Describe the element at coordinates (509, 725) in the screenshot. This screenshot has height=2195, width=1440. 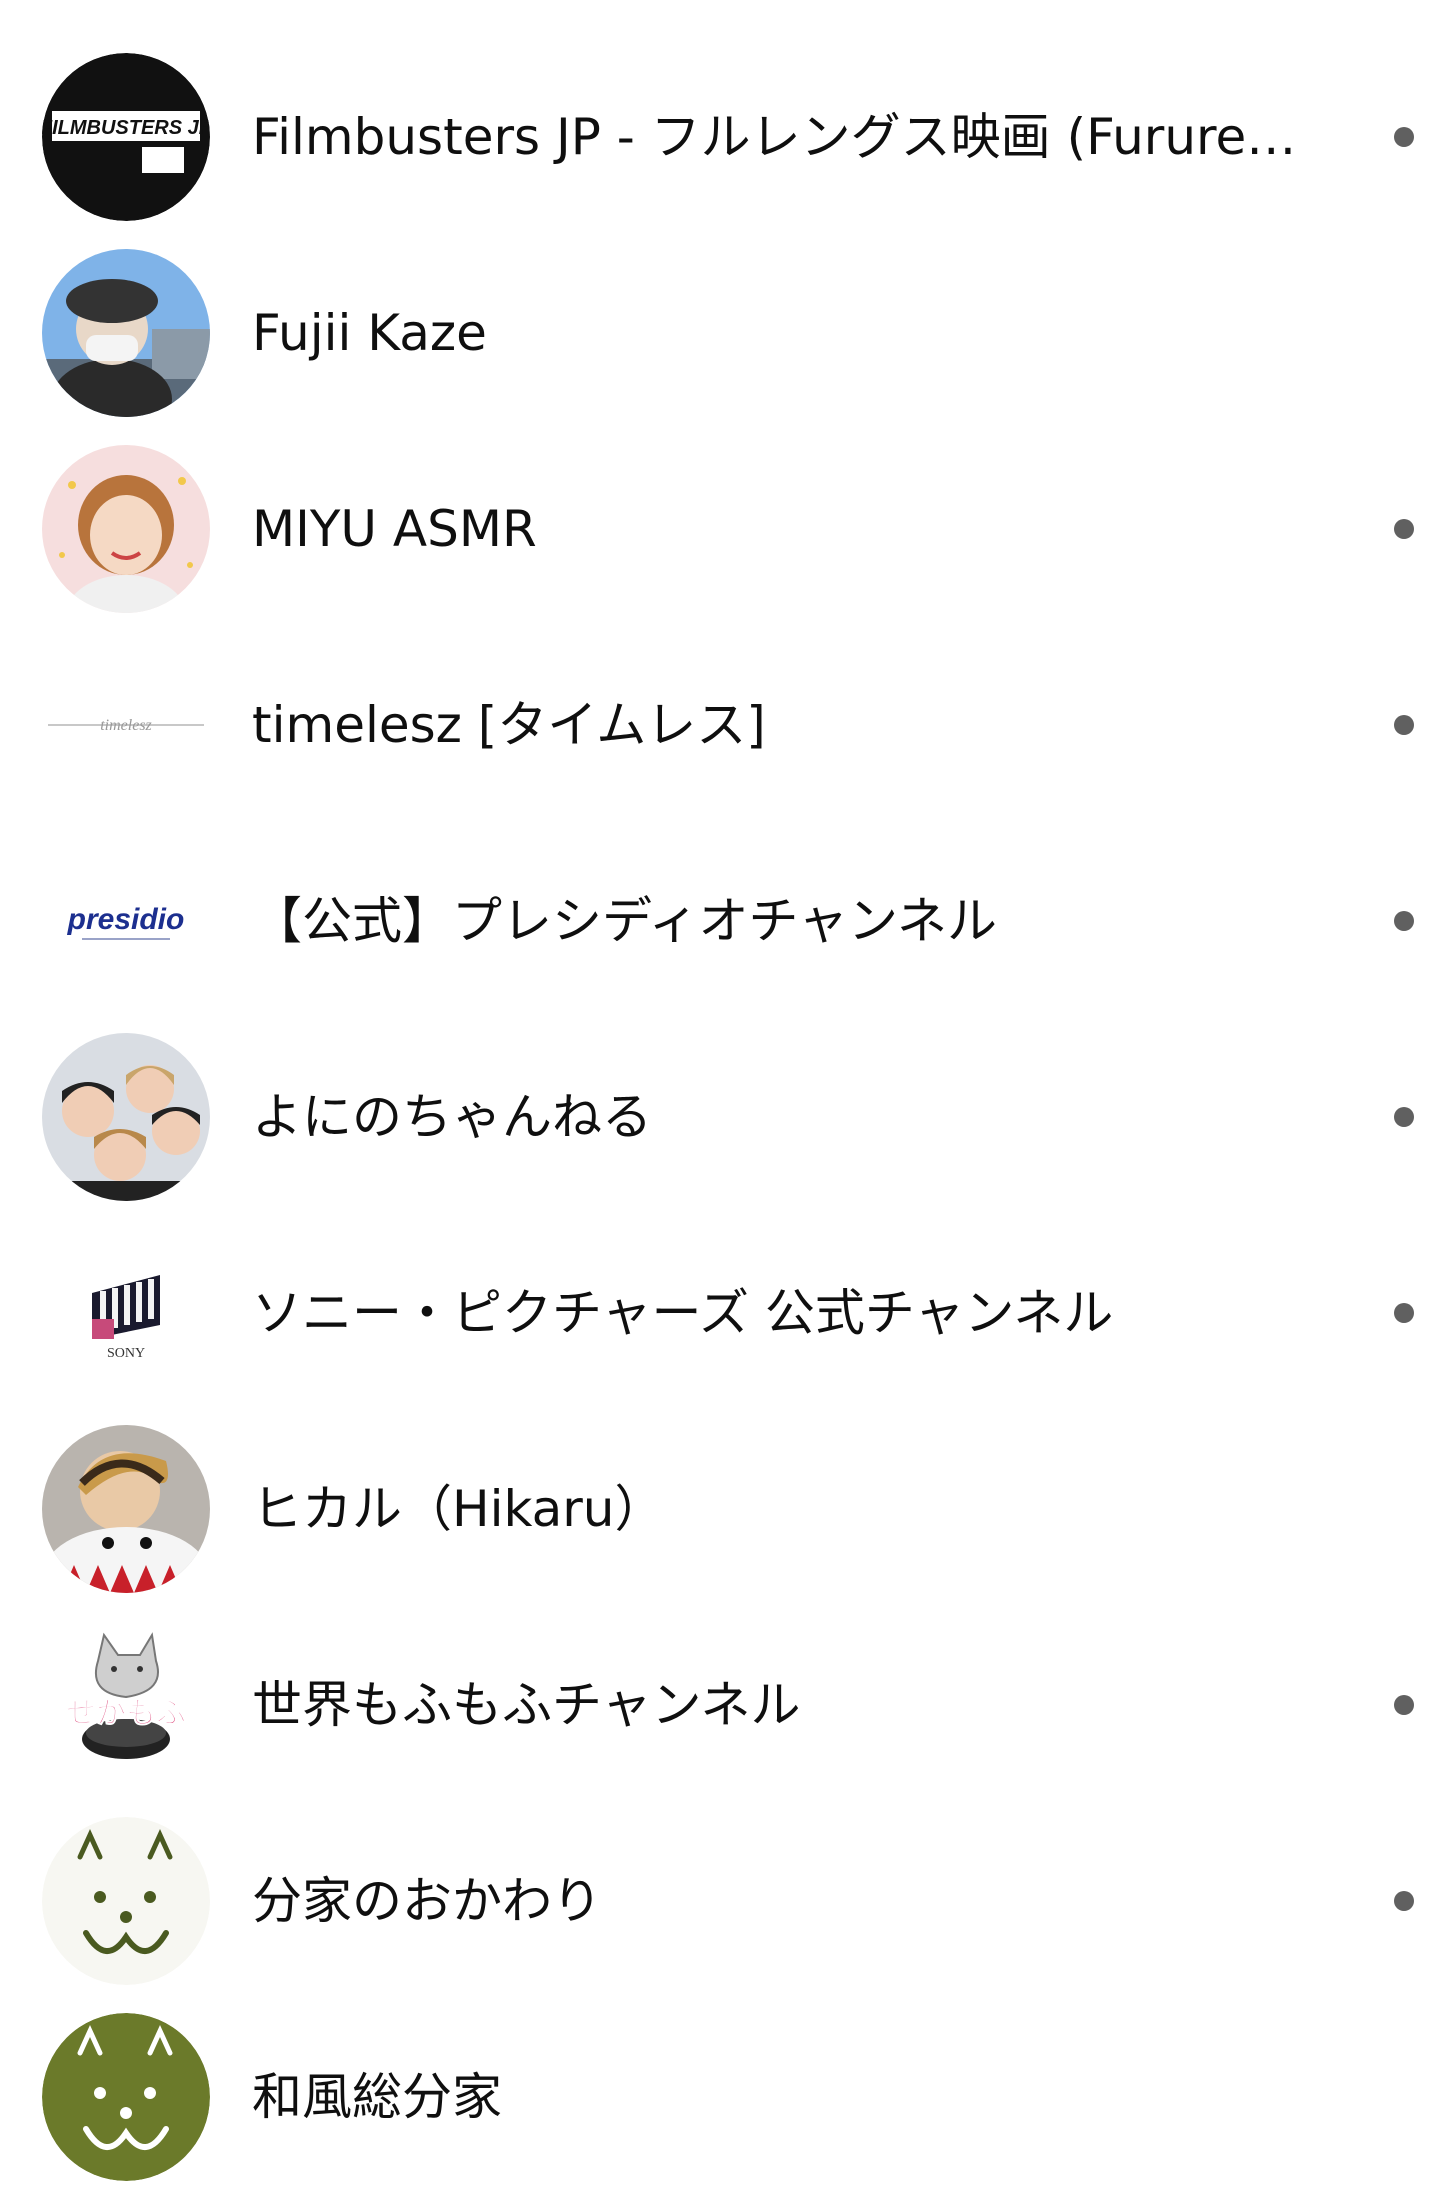
I see `channel-name: timelesz [タイムレス]` at that location.